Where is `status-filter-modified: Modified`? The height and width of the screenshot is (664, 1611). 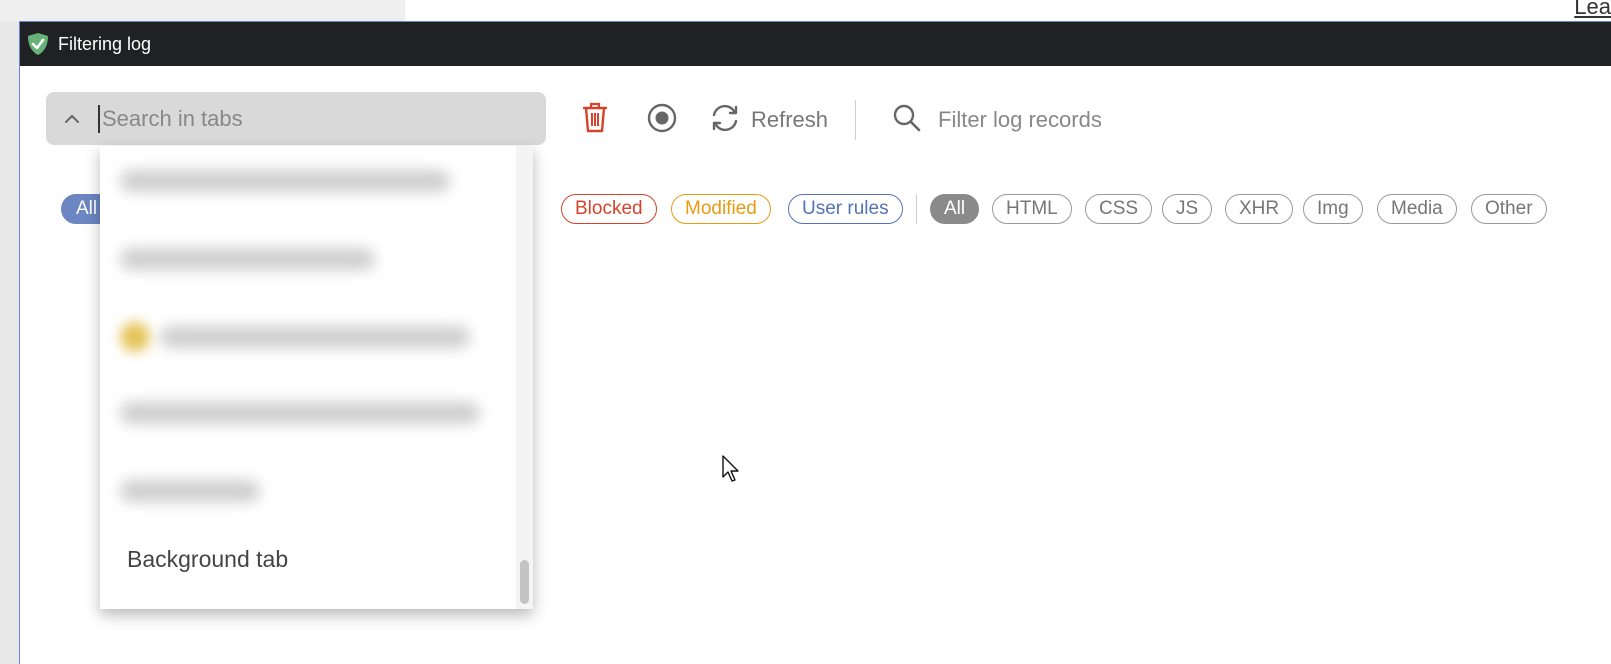 status-filter-modified: Modified is located at coordinates (721, 209).